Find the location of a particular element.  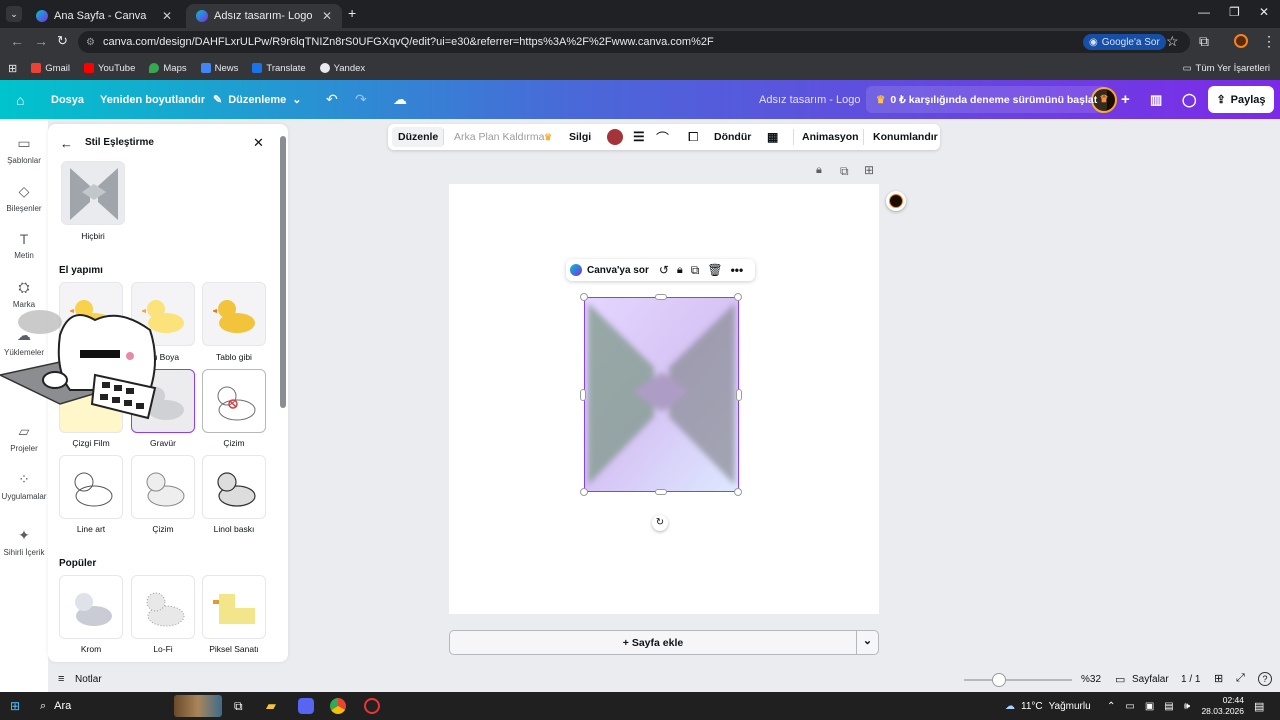

selection-box is located at coordinates (661, 394).